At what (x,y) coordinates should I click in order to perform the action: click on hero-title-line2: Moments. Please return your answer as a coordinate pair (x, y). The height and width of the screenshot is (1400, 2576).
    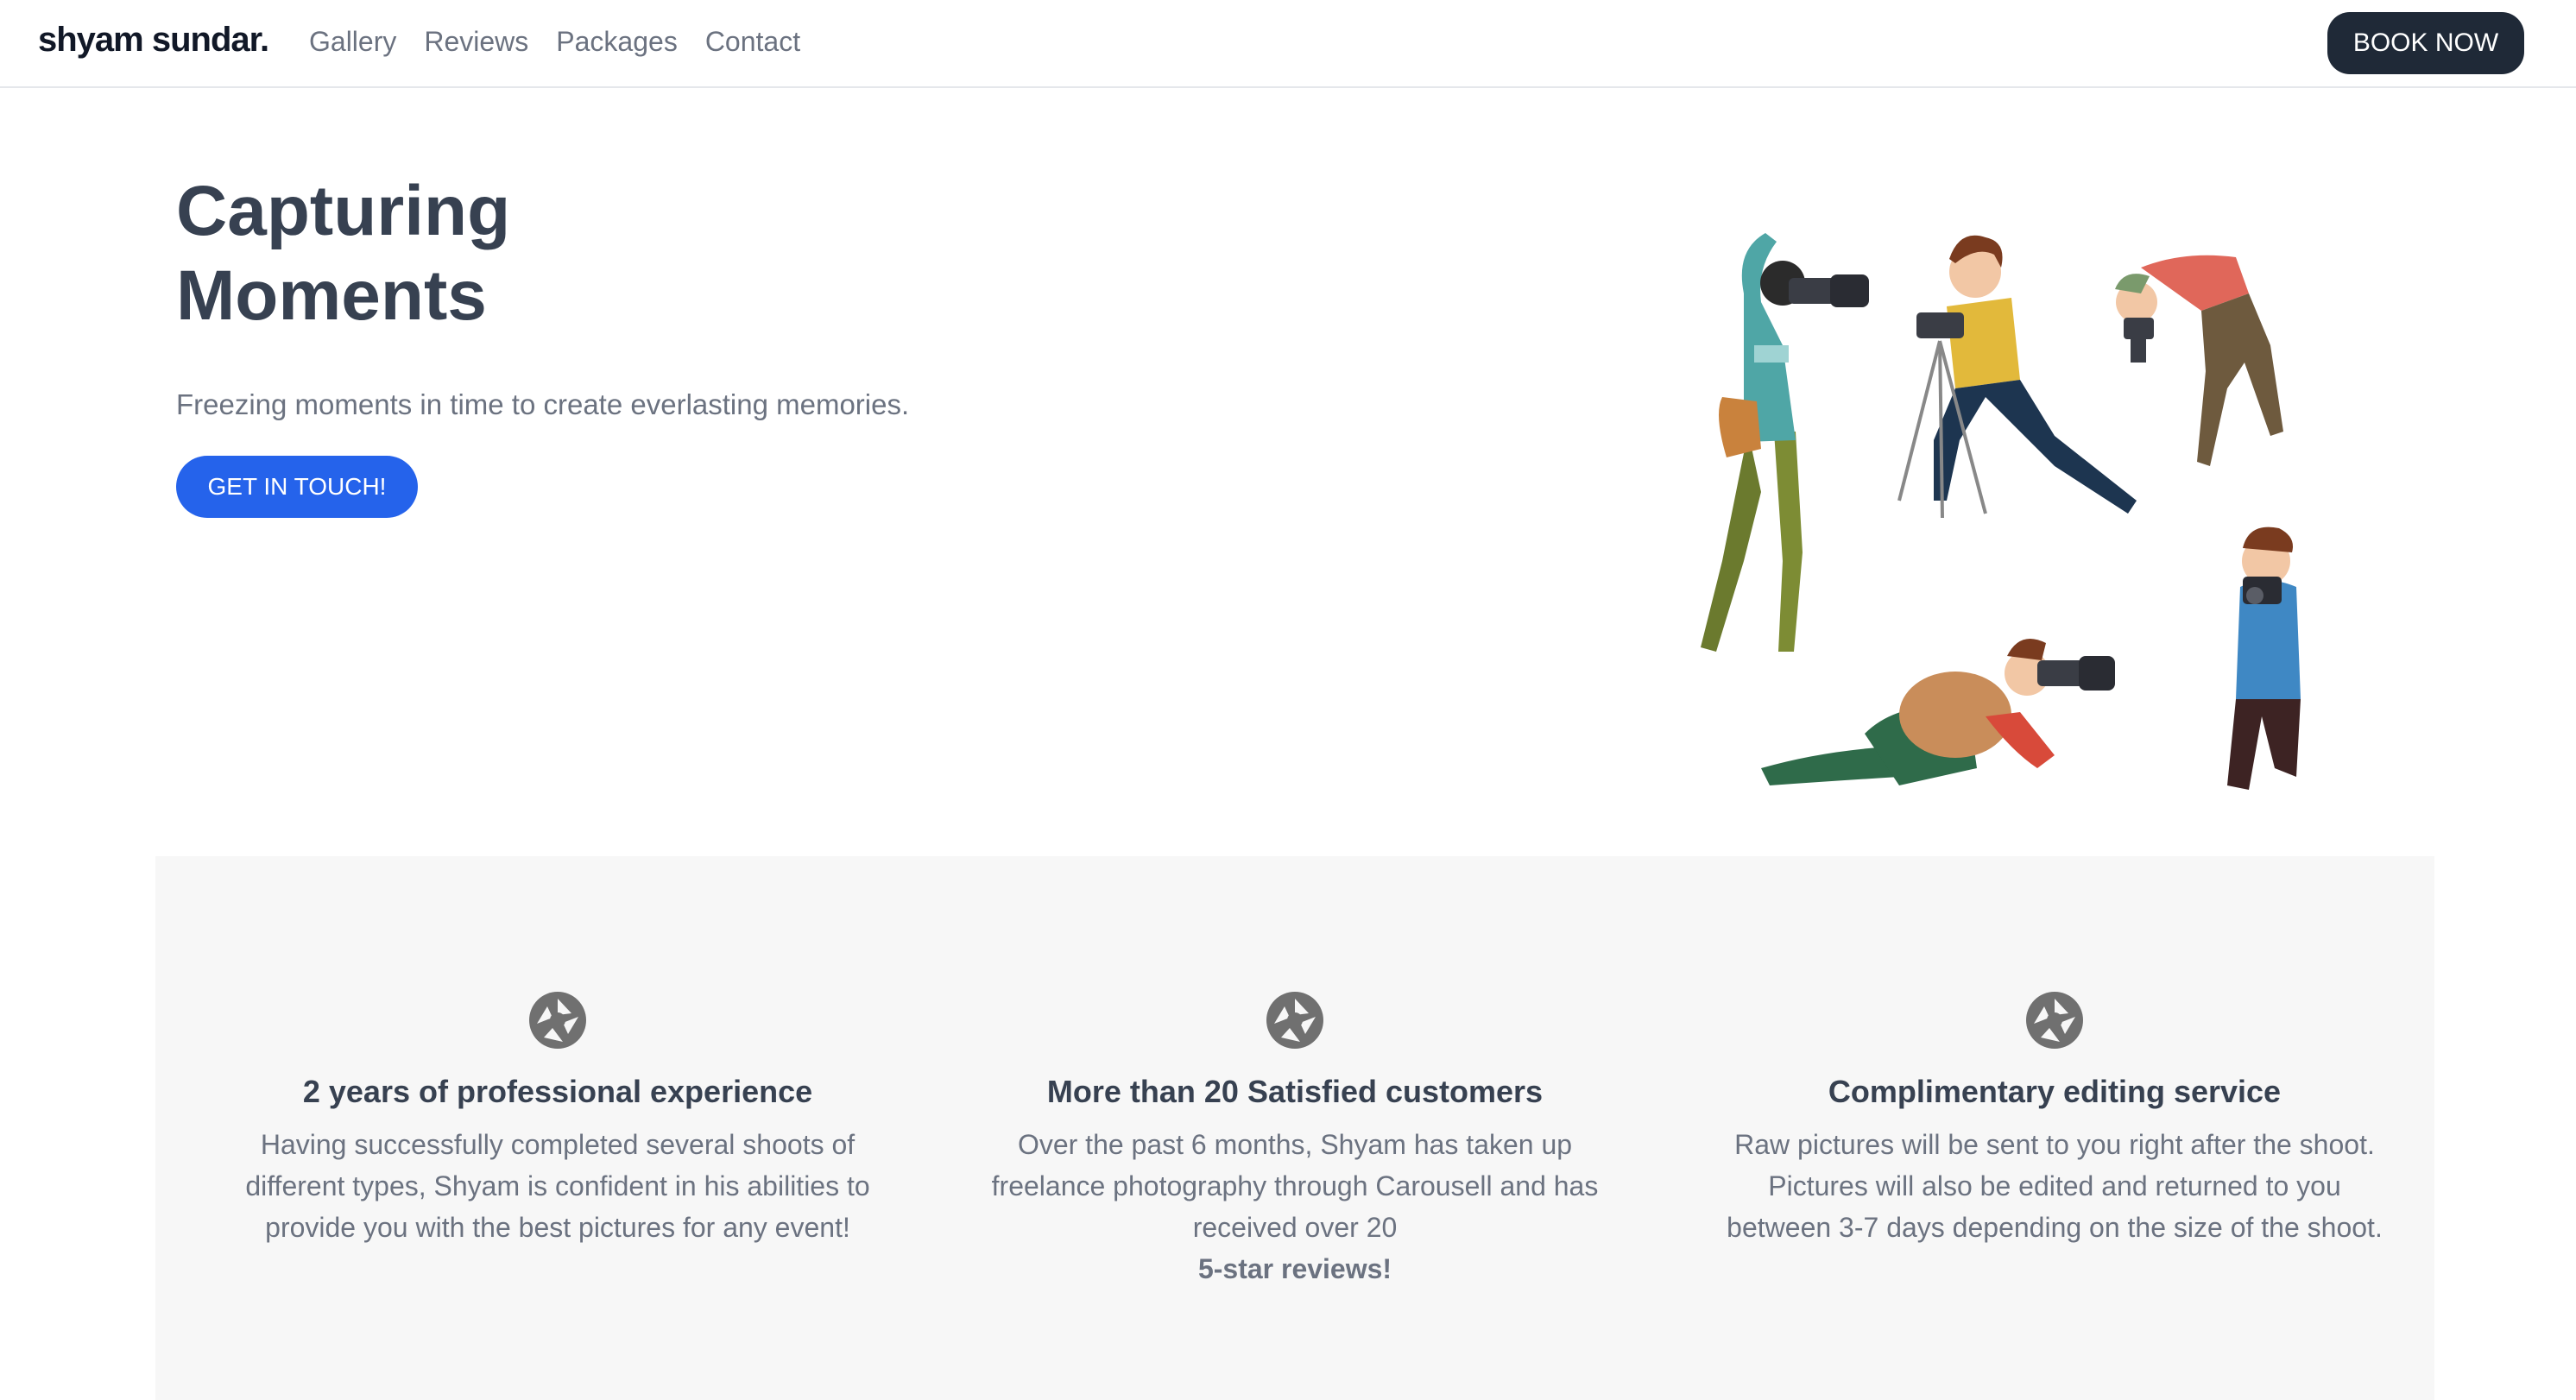
    Looking at the image, I should click on (331, 295).